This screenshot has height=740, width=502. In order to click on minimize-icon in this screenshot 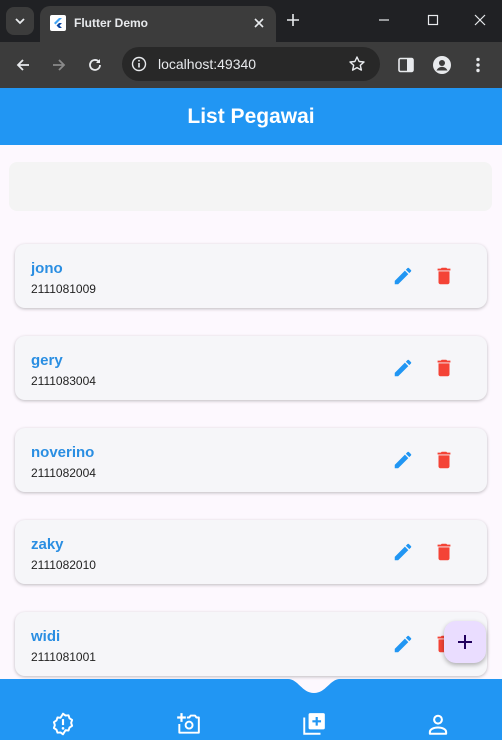, I will do `click(384, 20)`.